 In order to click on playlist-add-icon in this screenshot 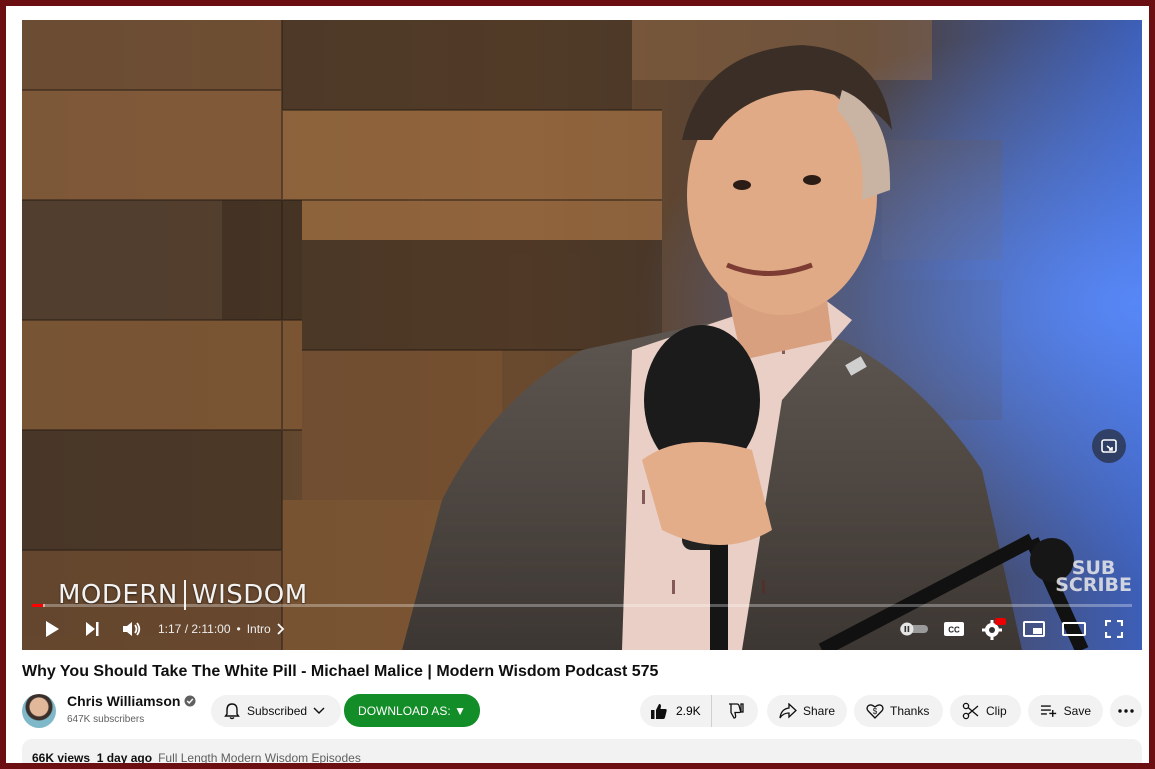, I will do `click(1048, 711)`.